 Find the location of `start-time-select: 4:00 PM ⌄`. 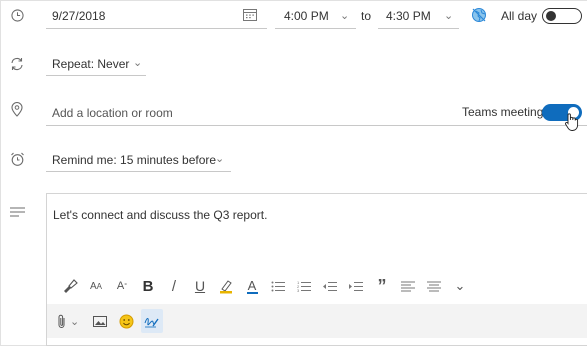

start-time-select: 4:00 PM ⌄ is located at coordinates (315, 16).